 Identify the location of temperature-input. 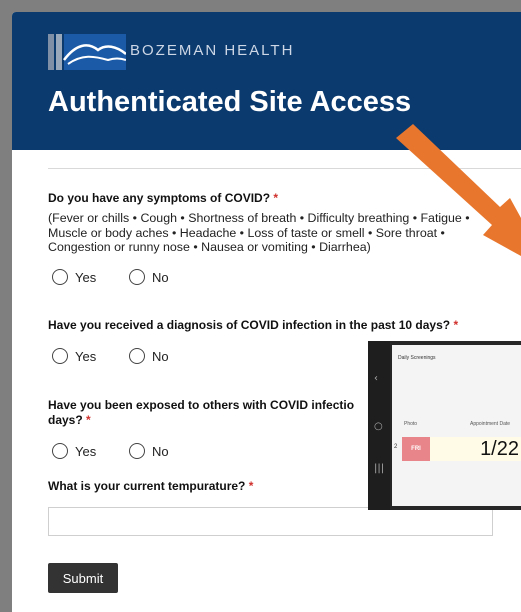
(270, 521).